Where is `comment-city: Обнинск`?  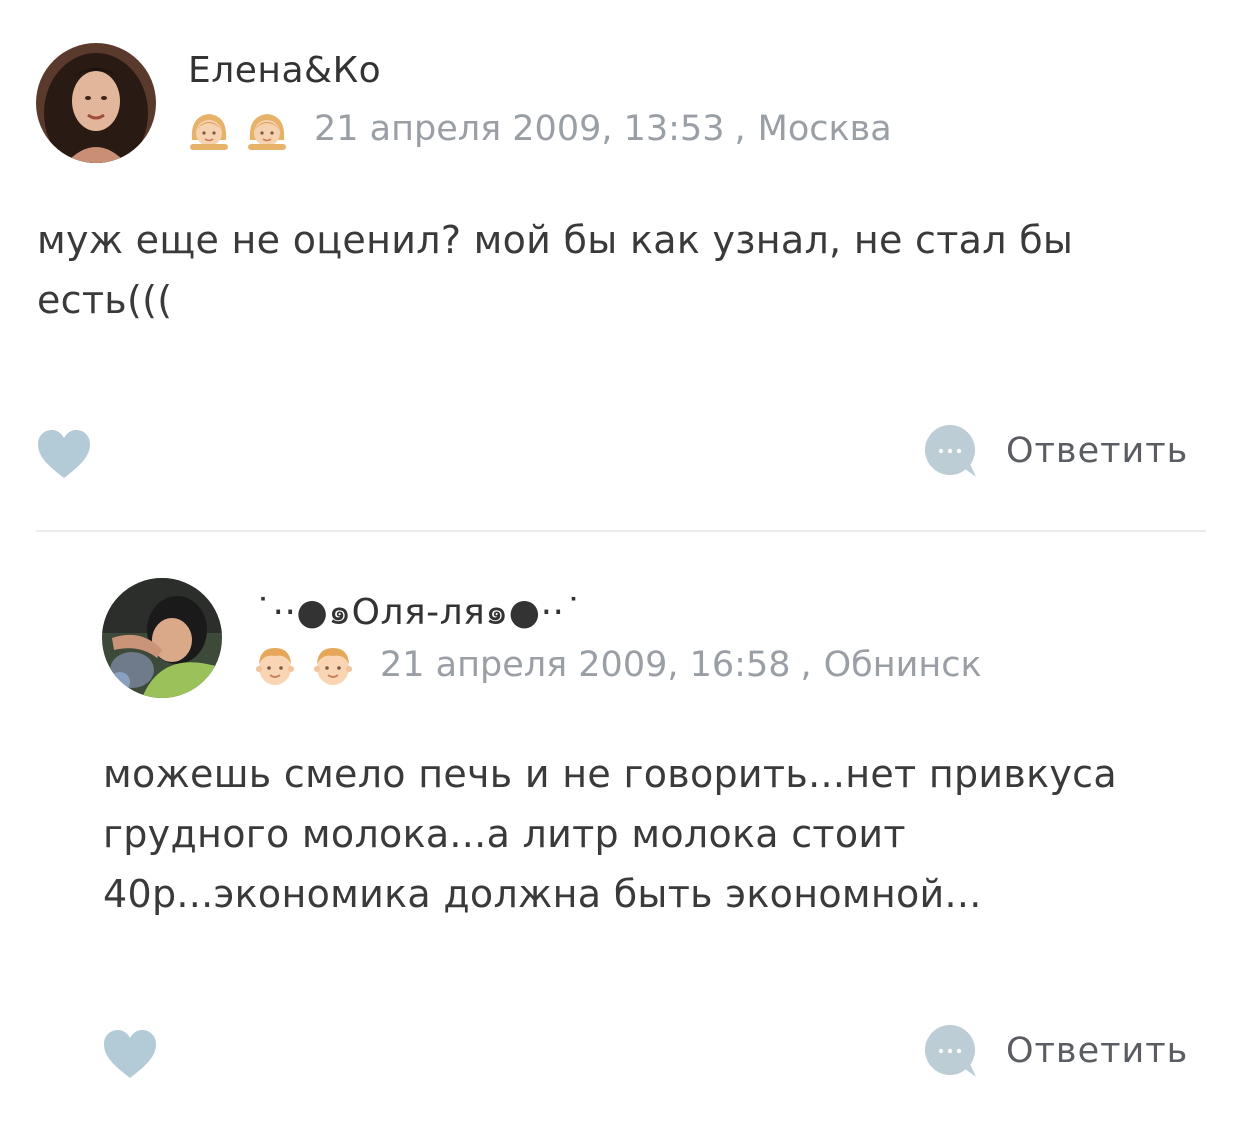 comment-city: Обнинск is located at coordinates (902, 665).